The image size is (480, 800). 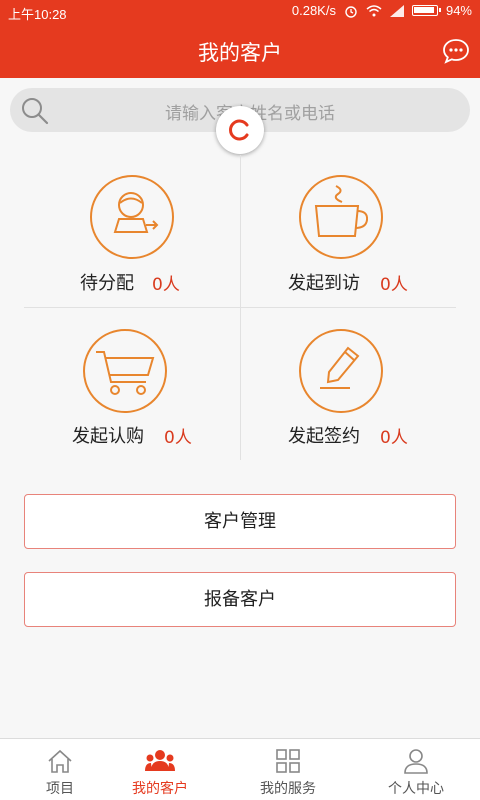 I want to click on tab-my-services: 我的服务, so click(x=288, y=769).